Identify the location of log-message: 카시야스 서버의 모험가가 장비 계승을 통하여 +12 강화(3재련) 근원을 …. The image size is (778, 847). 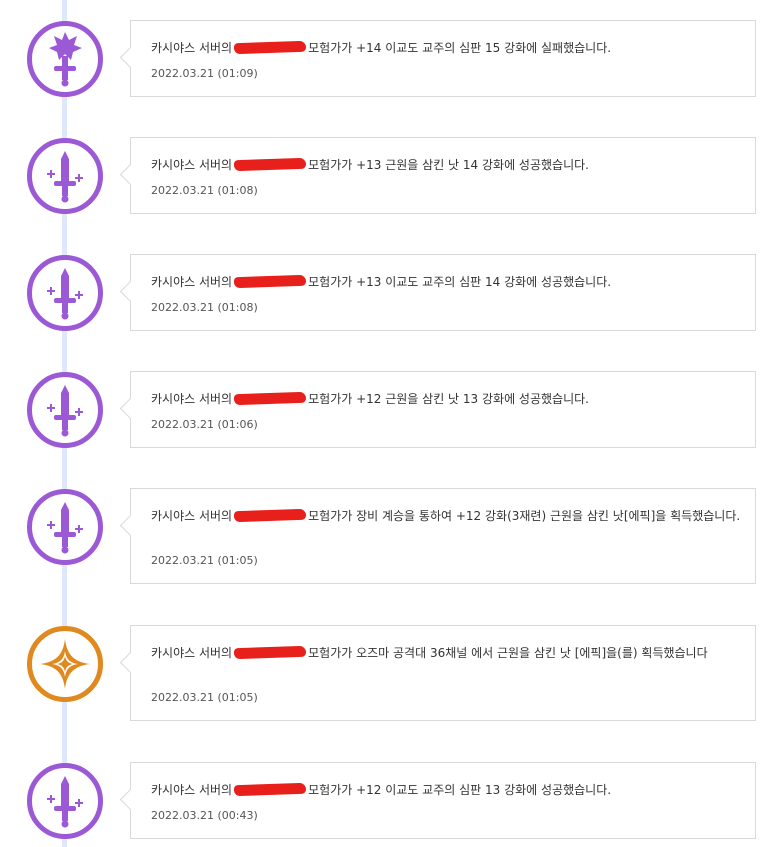
(446, 516).